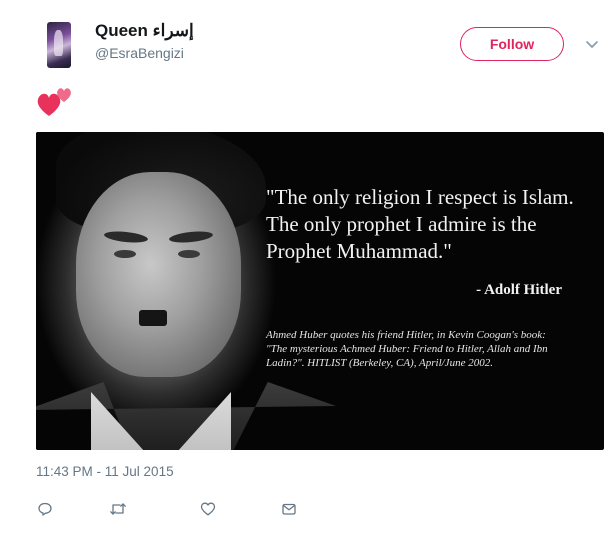 The image size is (604, 533). I want to click on heart-icon, so click(208, 509).